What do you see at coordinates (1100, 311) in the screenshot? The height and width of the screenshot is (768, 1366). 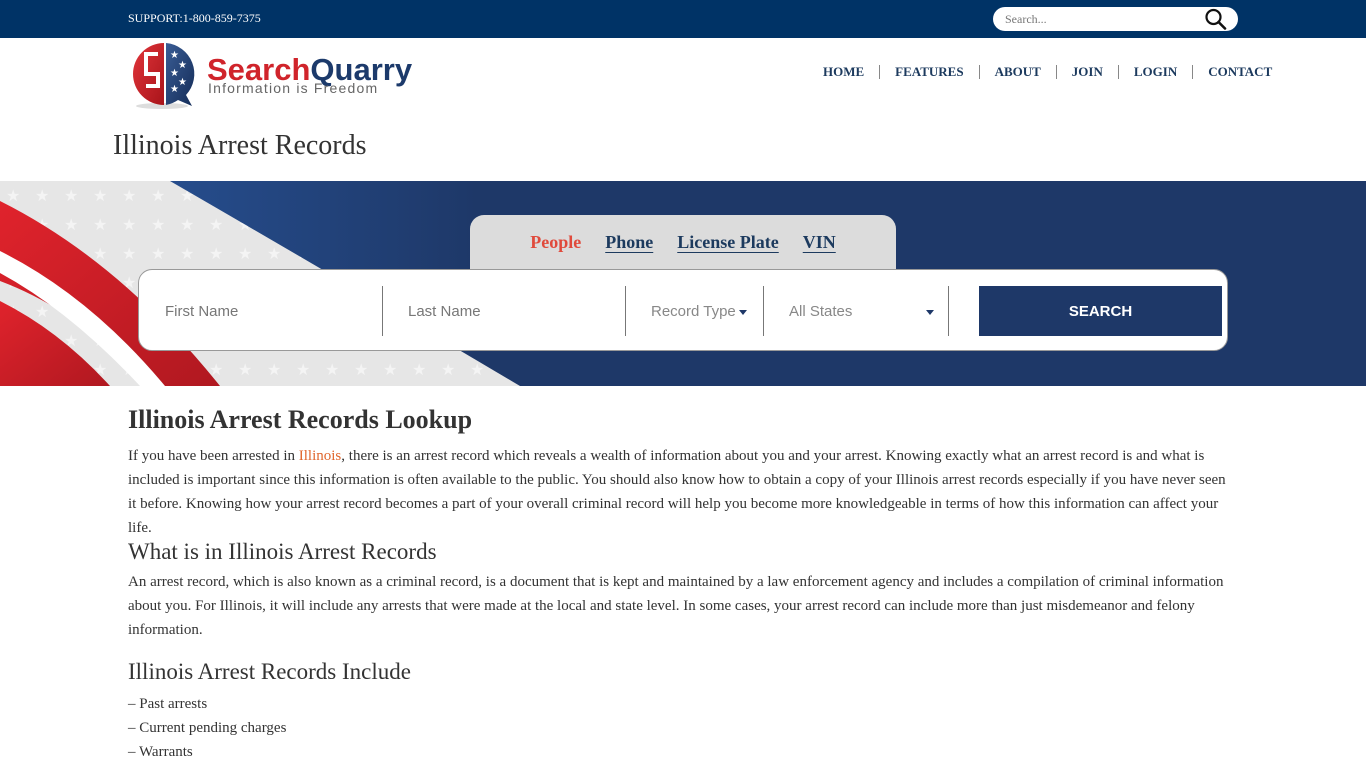 I see `search-button: SEARCH` at bounding box center [1100, 311].